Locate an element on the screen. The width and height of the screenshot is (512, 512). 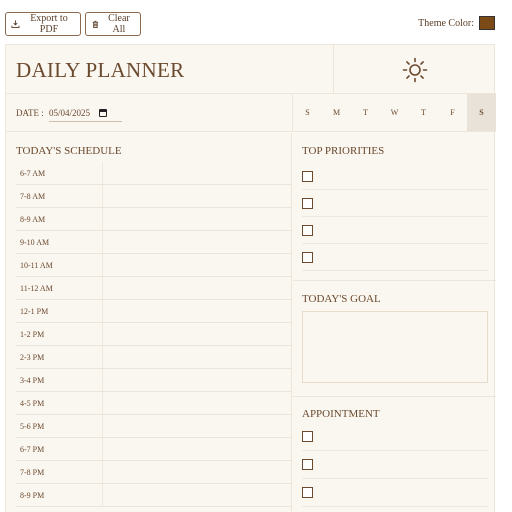
appointment-list is located at coordinates (395, 465).